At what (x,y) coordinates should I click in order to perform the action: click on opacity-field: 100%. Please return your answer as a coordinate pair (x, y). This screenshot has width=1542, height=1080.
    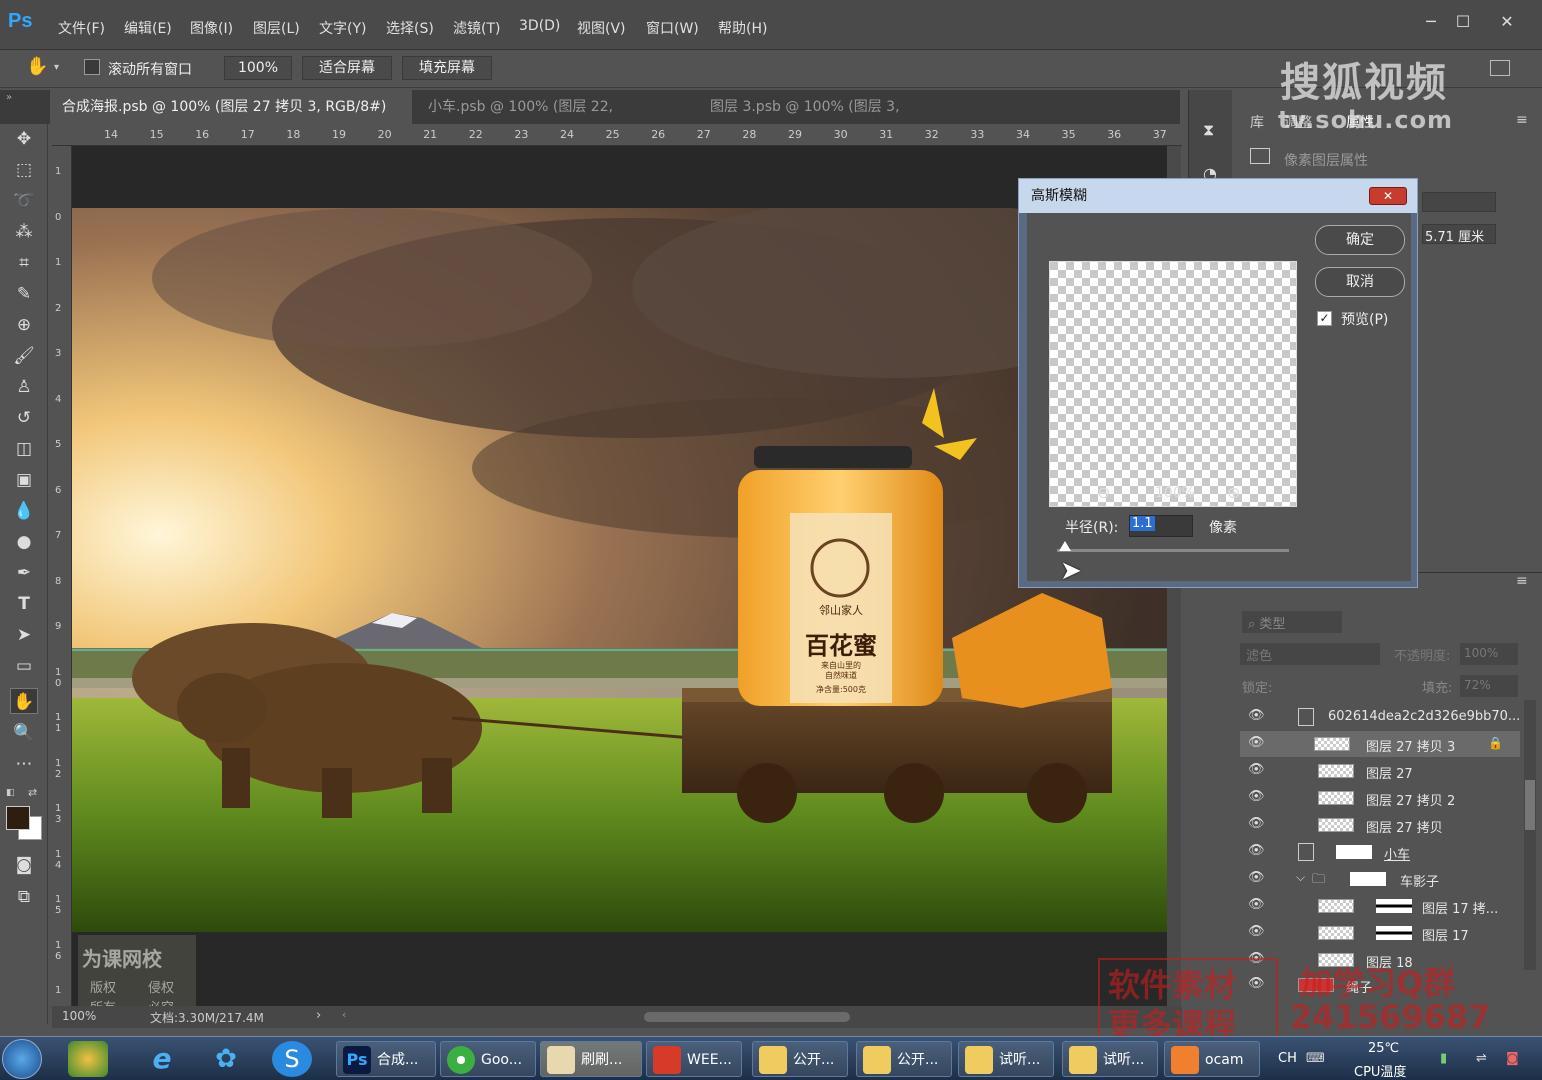
    Looking at the image, I should click on (1489, 654).